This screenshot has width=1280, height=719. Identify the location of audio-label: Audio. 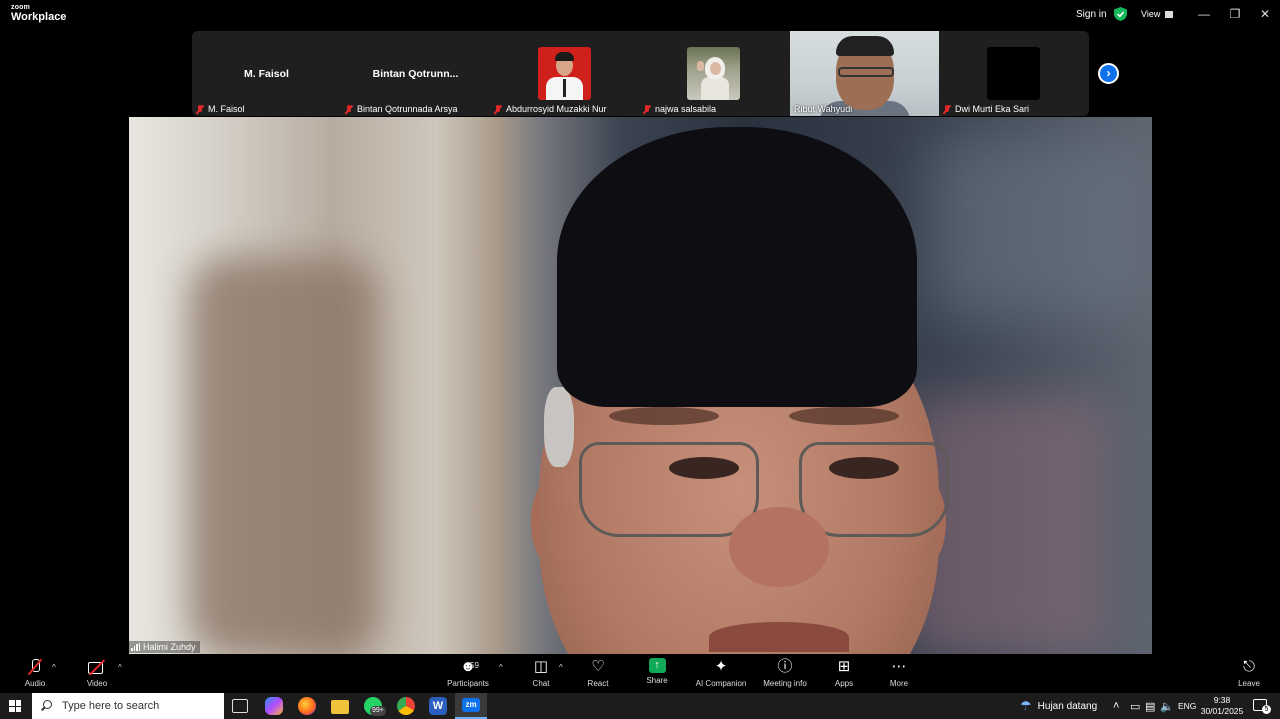
(35, 683).